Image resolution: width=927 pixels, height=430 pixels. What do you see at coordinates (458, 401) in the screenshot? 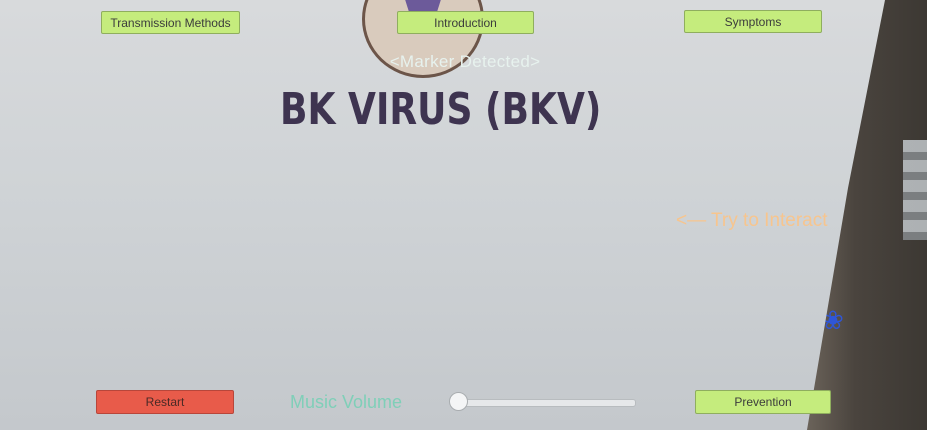
I see `music-volume-slider-handle` at bounding box center [458, 401].